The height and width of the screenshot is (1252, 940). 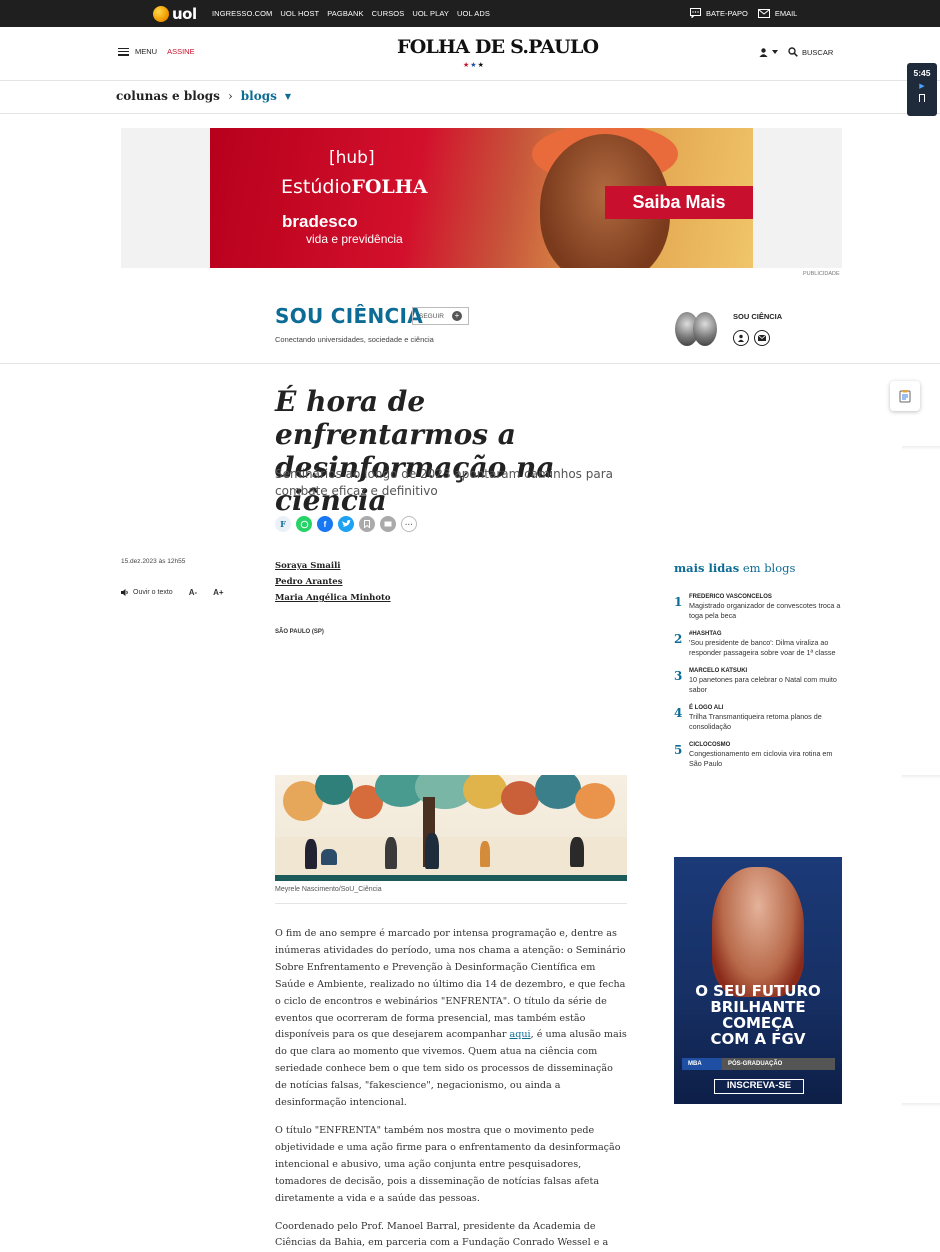 I want to click on ad-cta-button: Saiba Mais, so click(x=679, y=202).